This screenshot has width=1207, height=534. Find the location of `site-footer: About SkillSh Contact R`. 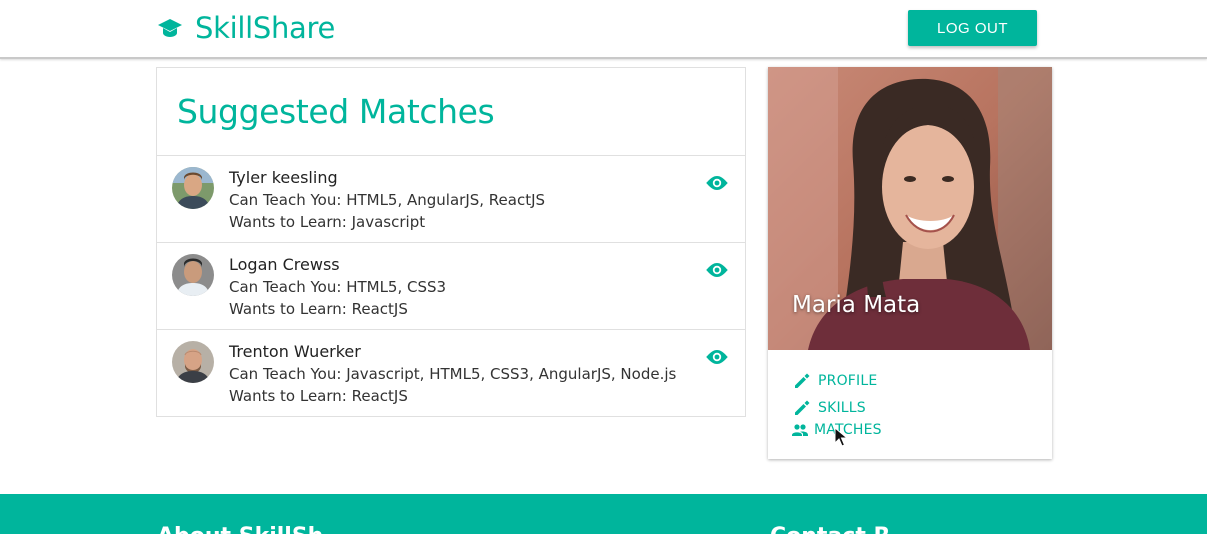

site-footer: About SkillSh Contact R is located at coordinates (603, 514).